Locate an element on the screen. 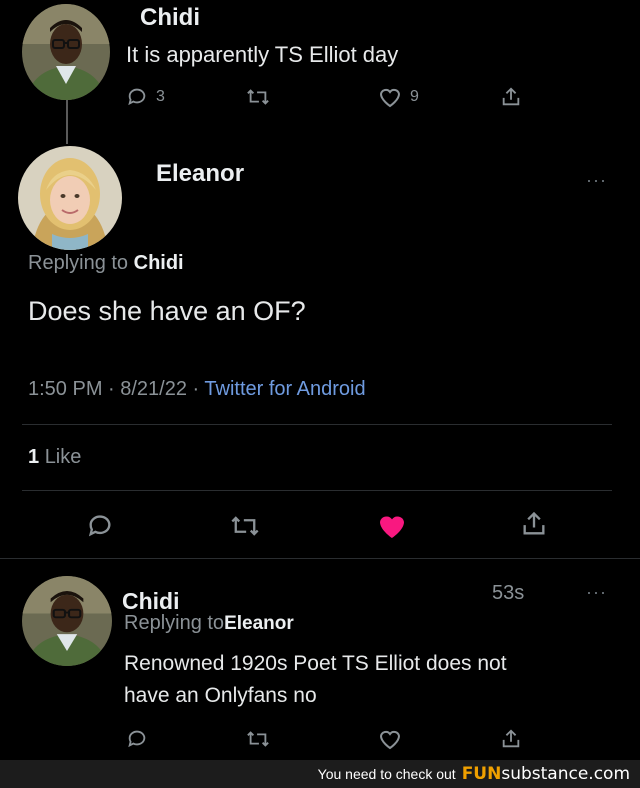 The width and height of the screenshot is (640, 788). heart-icon-filled is located at coordinates (392, 527).